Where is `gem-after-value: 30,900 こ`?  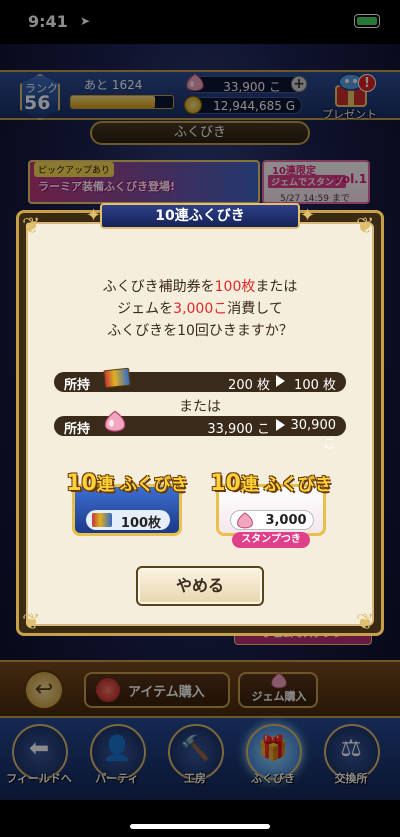 gem-after-value: 30,900 こ is located at coordinates (313, 435).